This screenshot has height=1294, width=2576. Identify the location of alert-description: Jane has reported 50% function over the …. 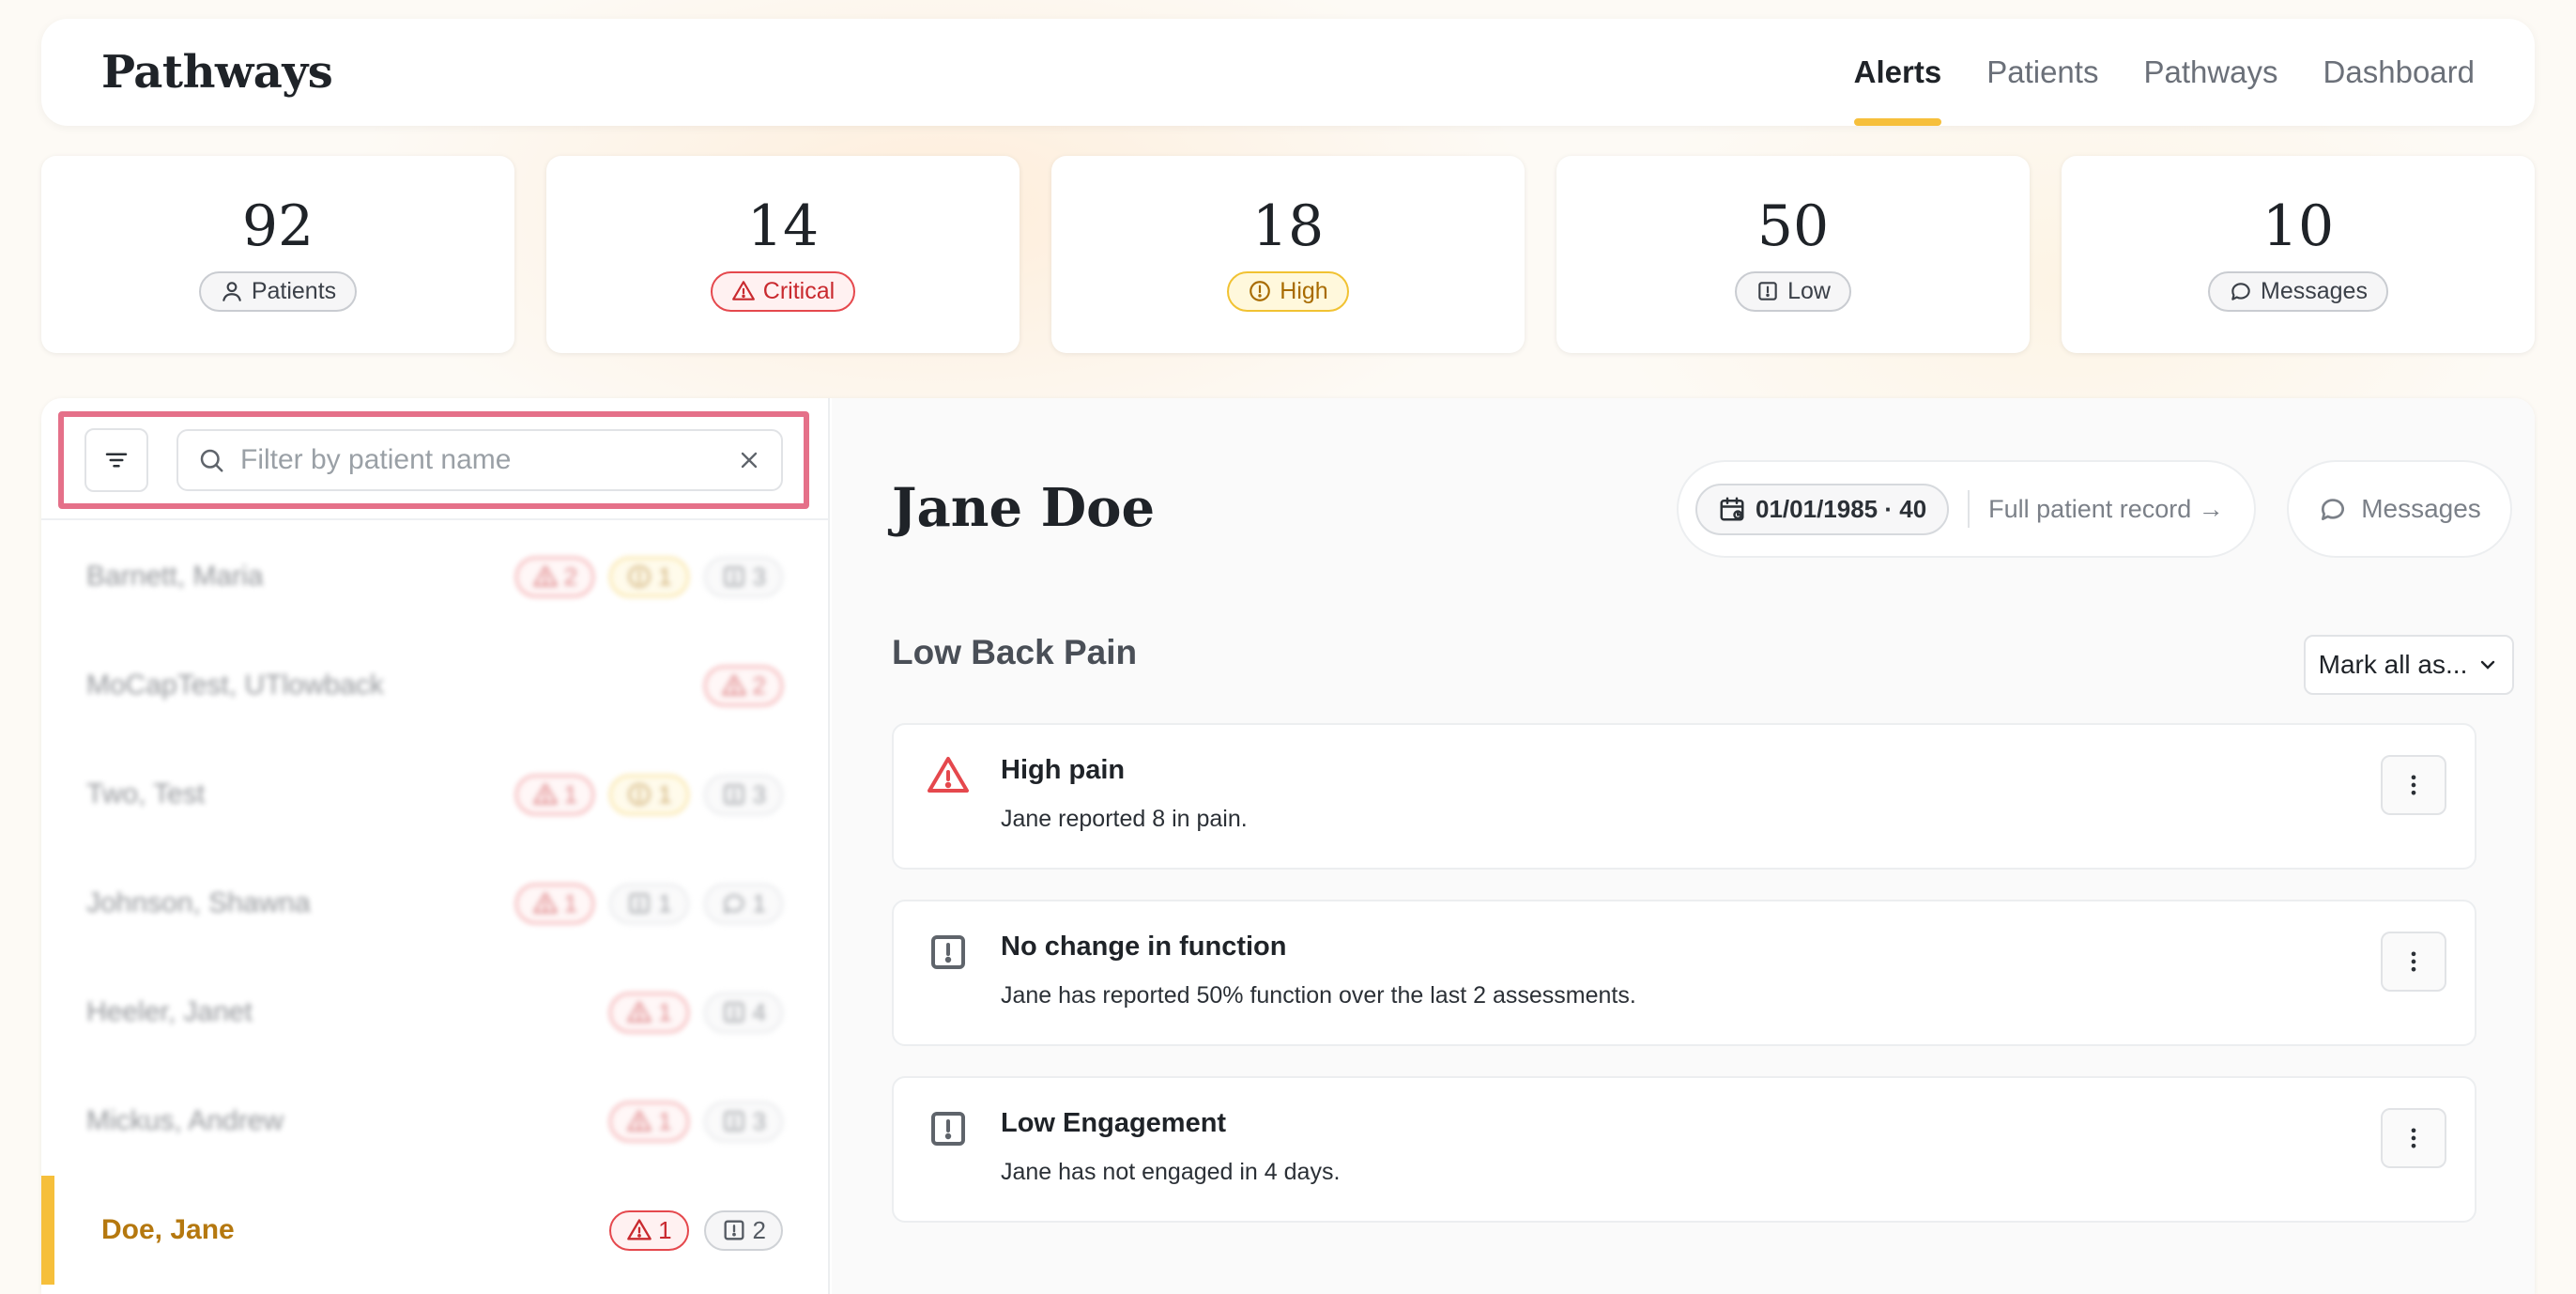
(1319, 995).